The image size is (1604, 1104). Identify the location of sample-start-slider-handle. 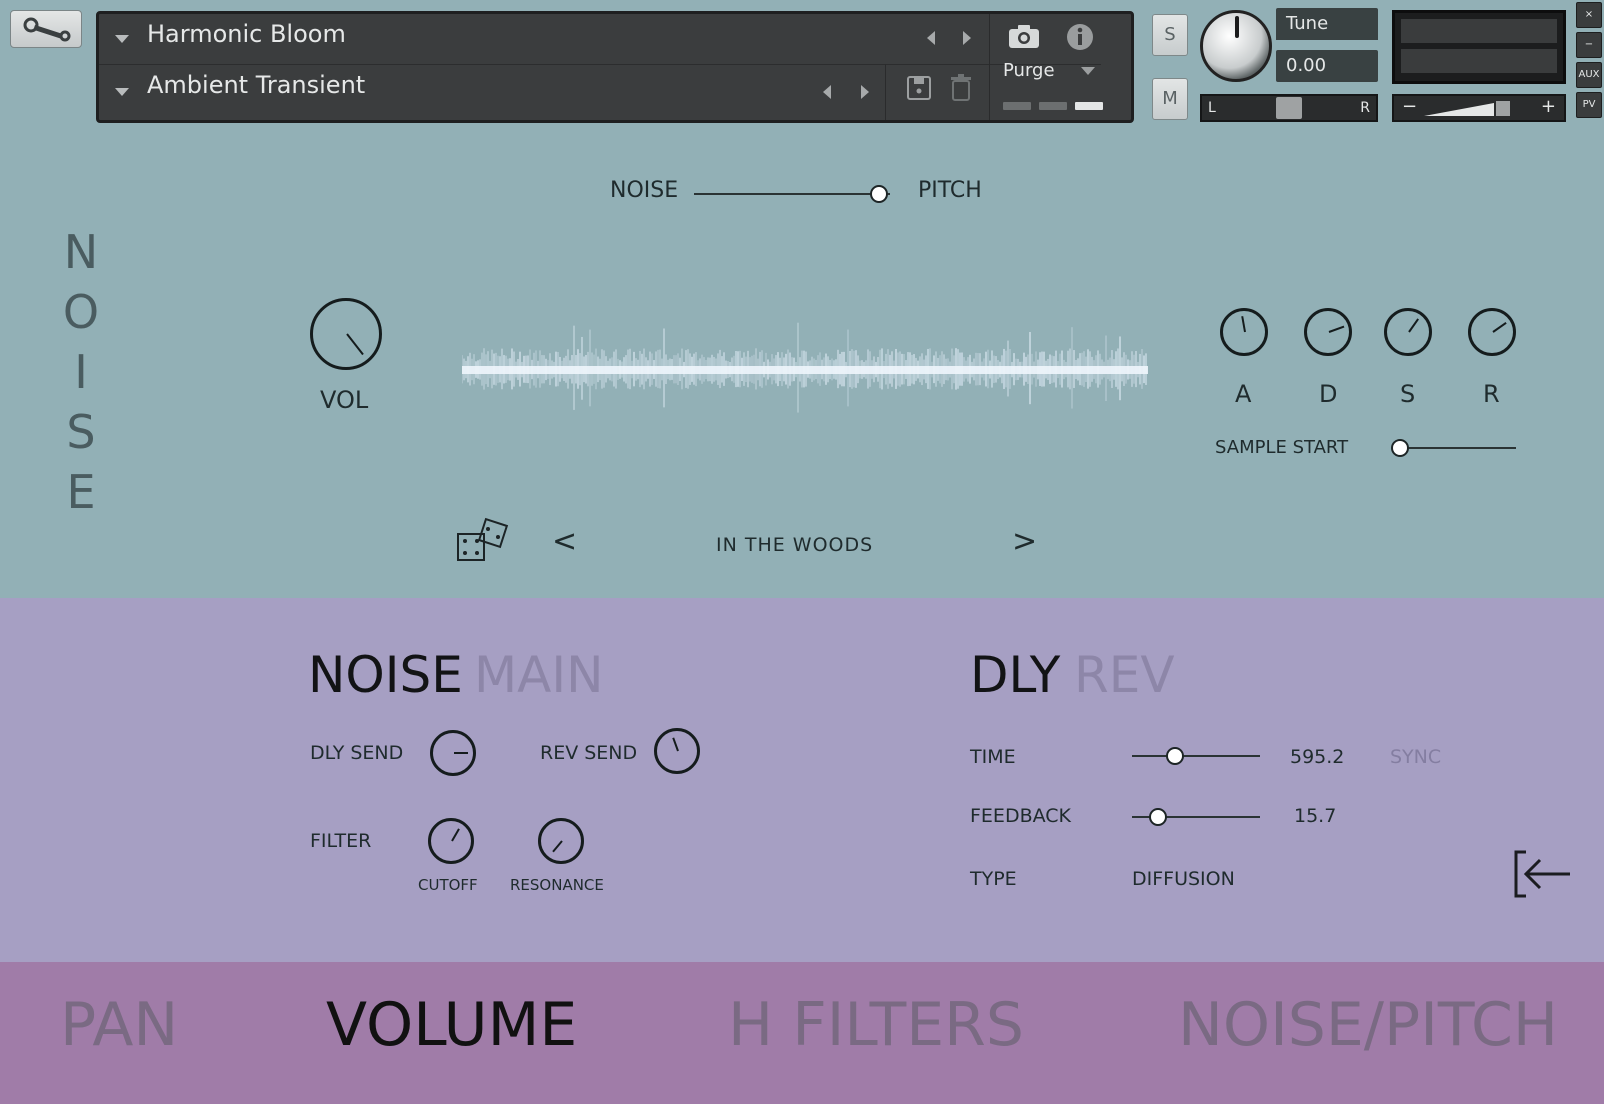
(1400, 448).